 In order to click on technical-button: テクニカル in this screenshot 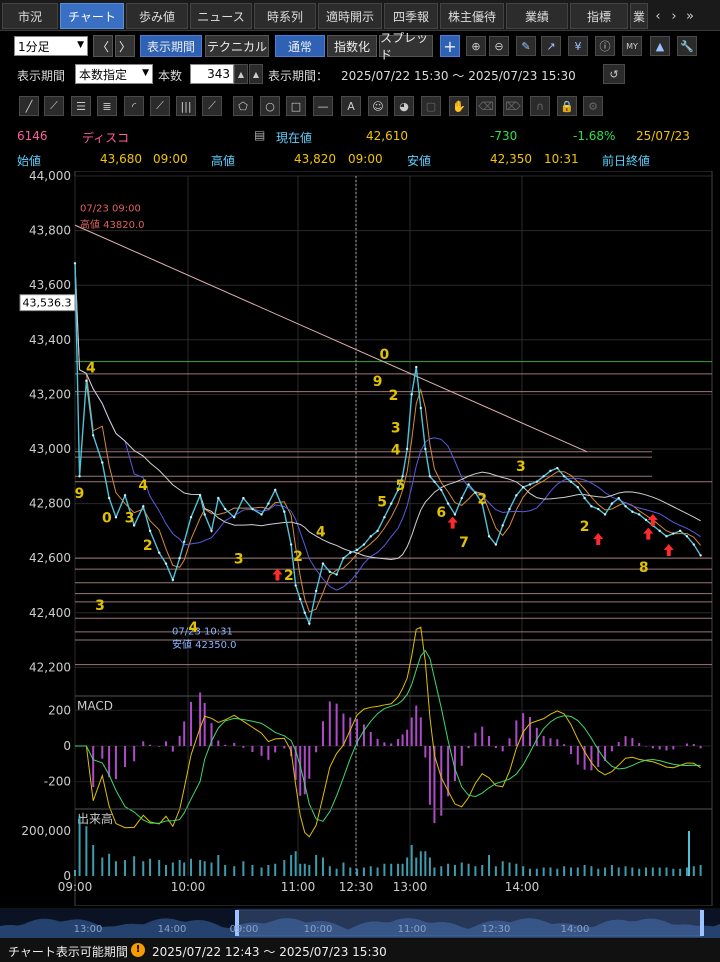, I will do `click(237, 46)`.